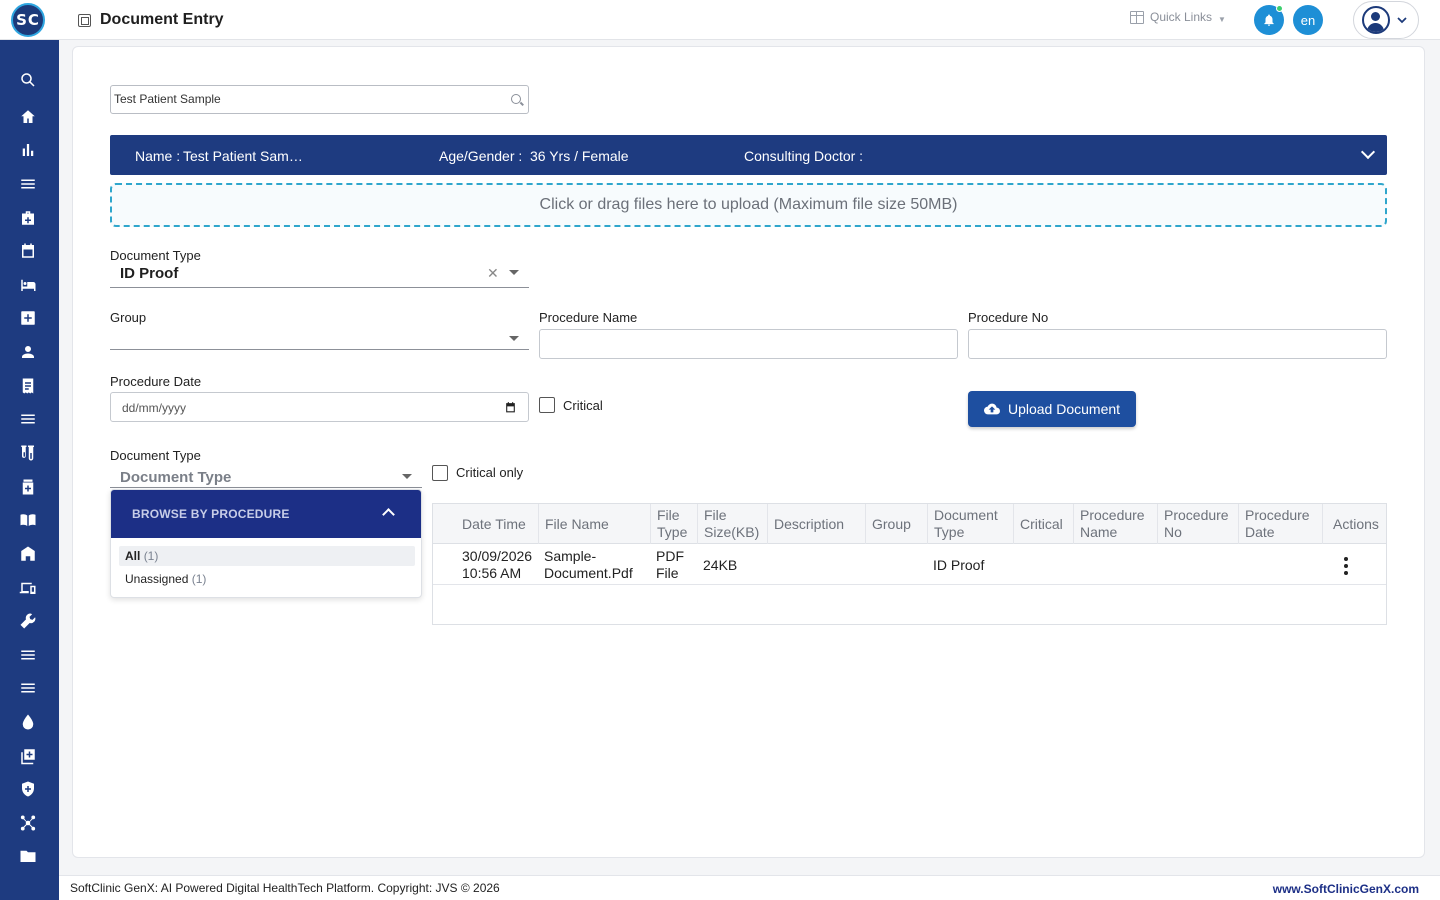  What do you see at coordinates (28, 419) in the screenshot?
I see `list-icon` at bounding box center [28, 419].